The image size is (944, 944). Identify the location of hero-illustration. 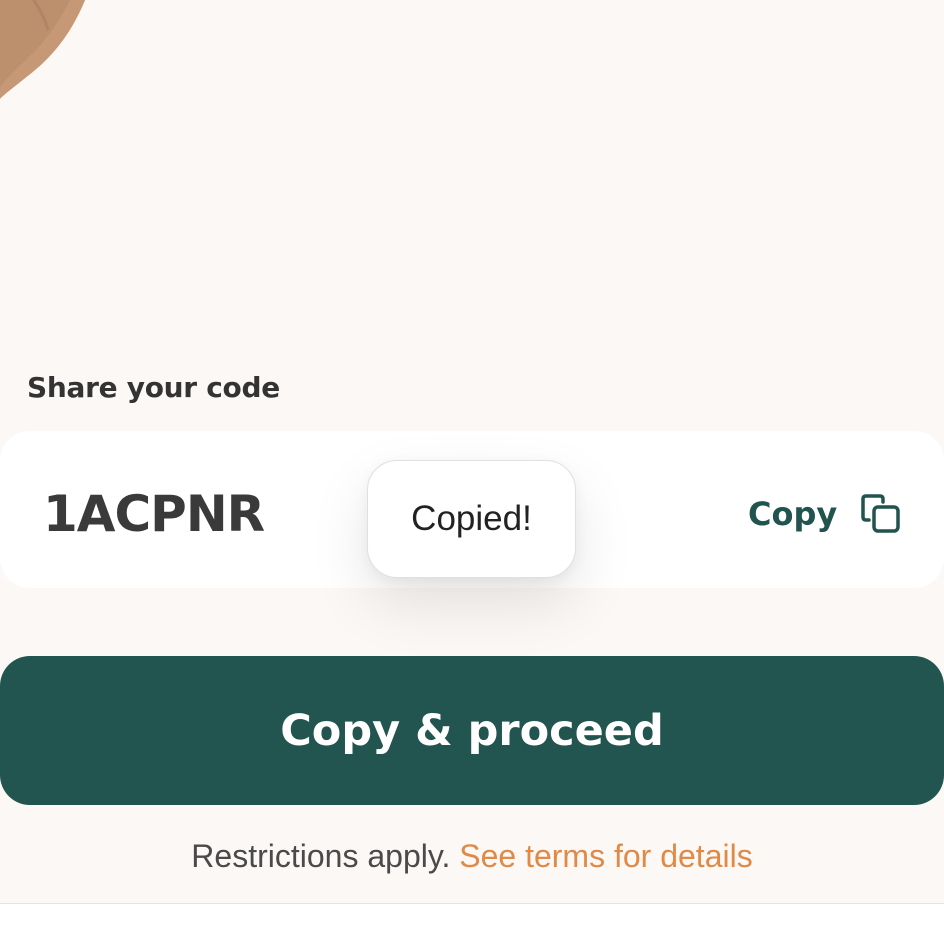
(43, 50).